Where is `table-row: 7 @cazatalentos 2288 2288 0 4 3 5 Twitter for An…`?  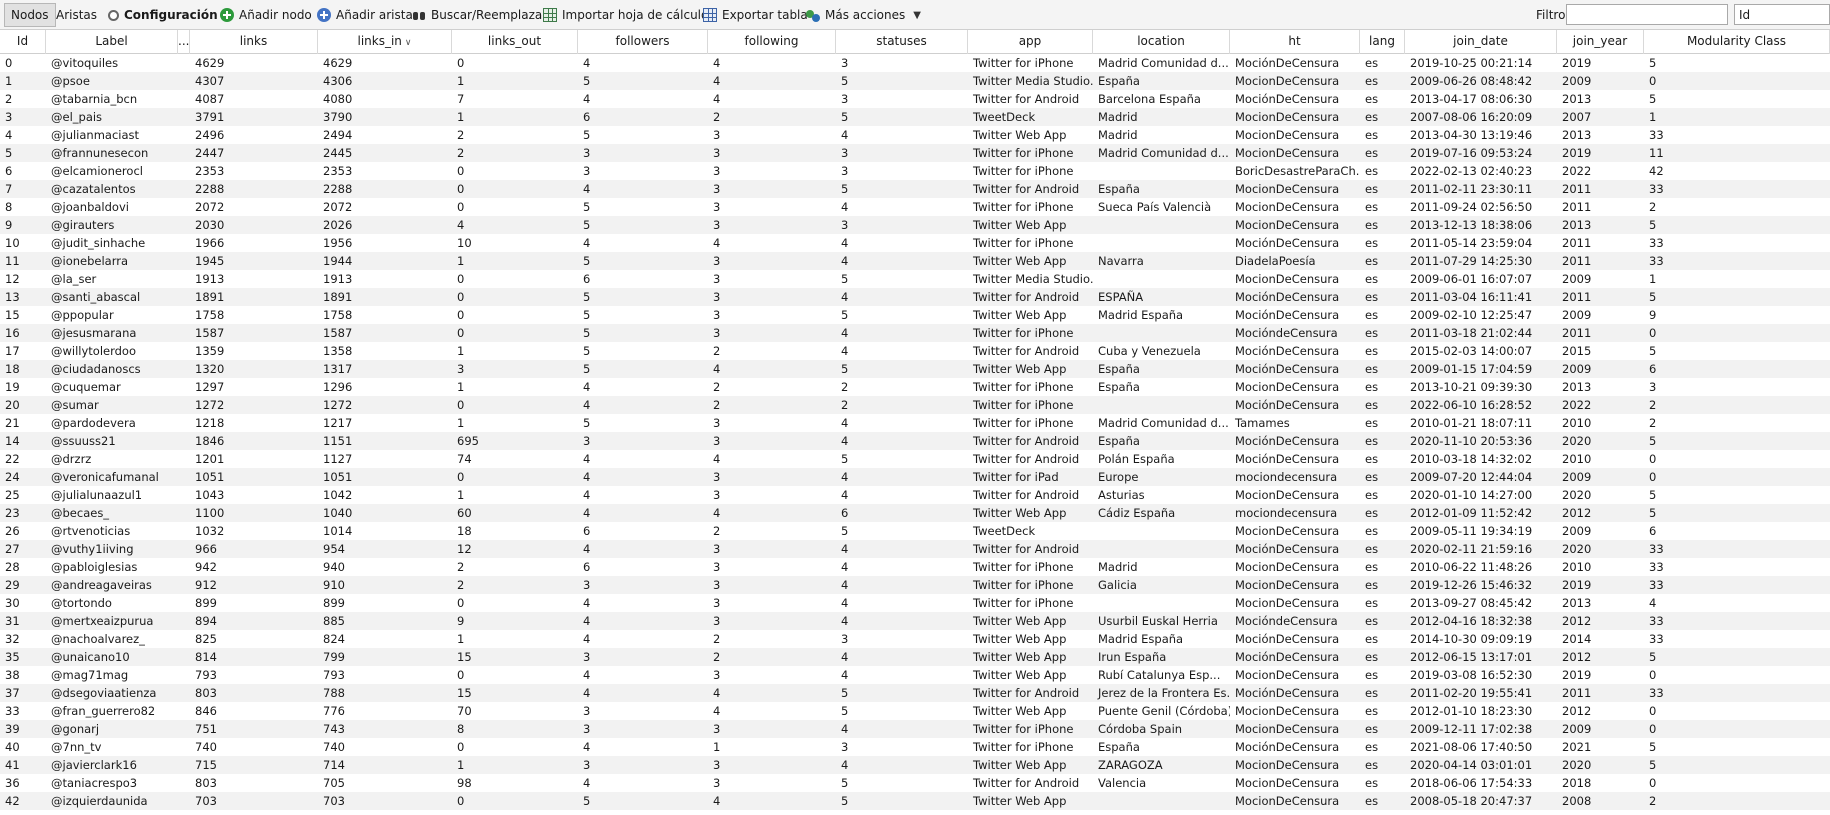
table-row: 7 @cazatalentos 2288 2288 0 4 3 5 Twitter for An… is located at coordinates (915, 189).